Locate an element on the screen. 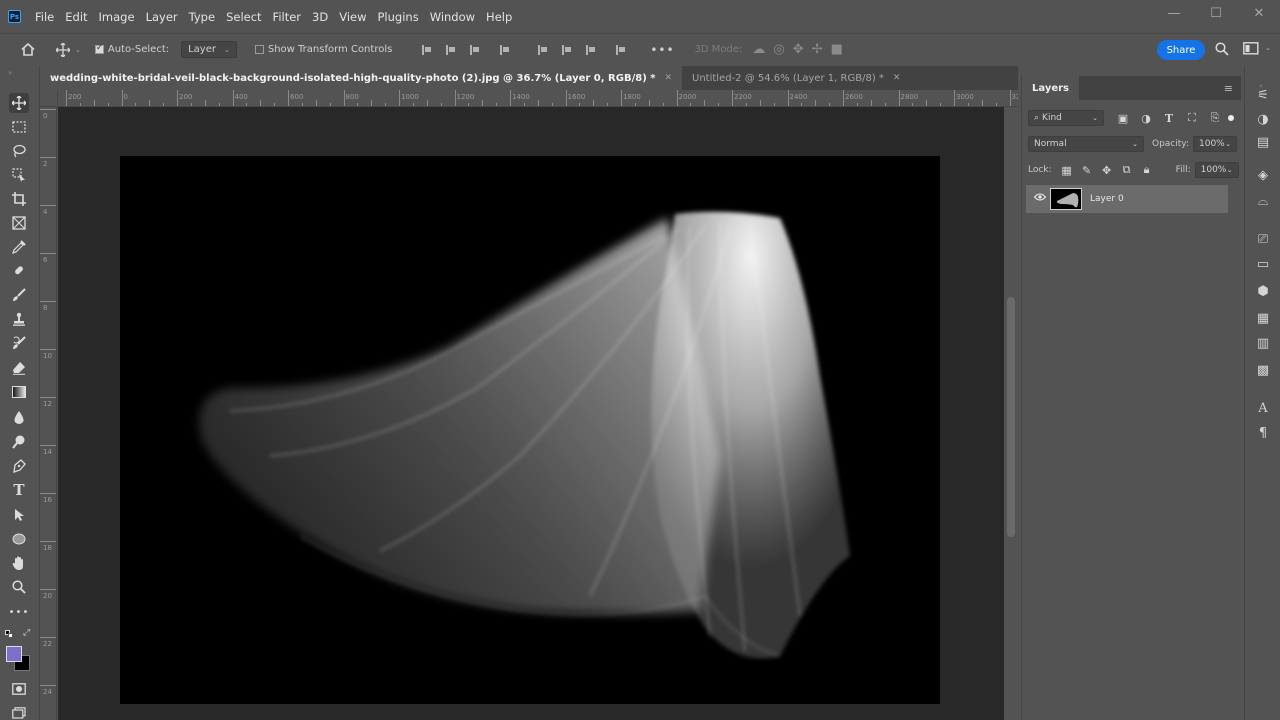 The height and width of the screenshot is (720, 1280). type-tool-icon: T is located at coordinates (19, 490).